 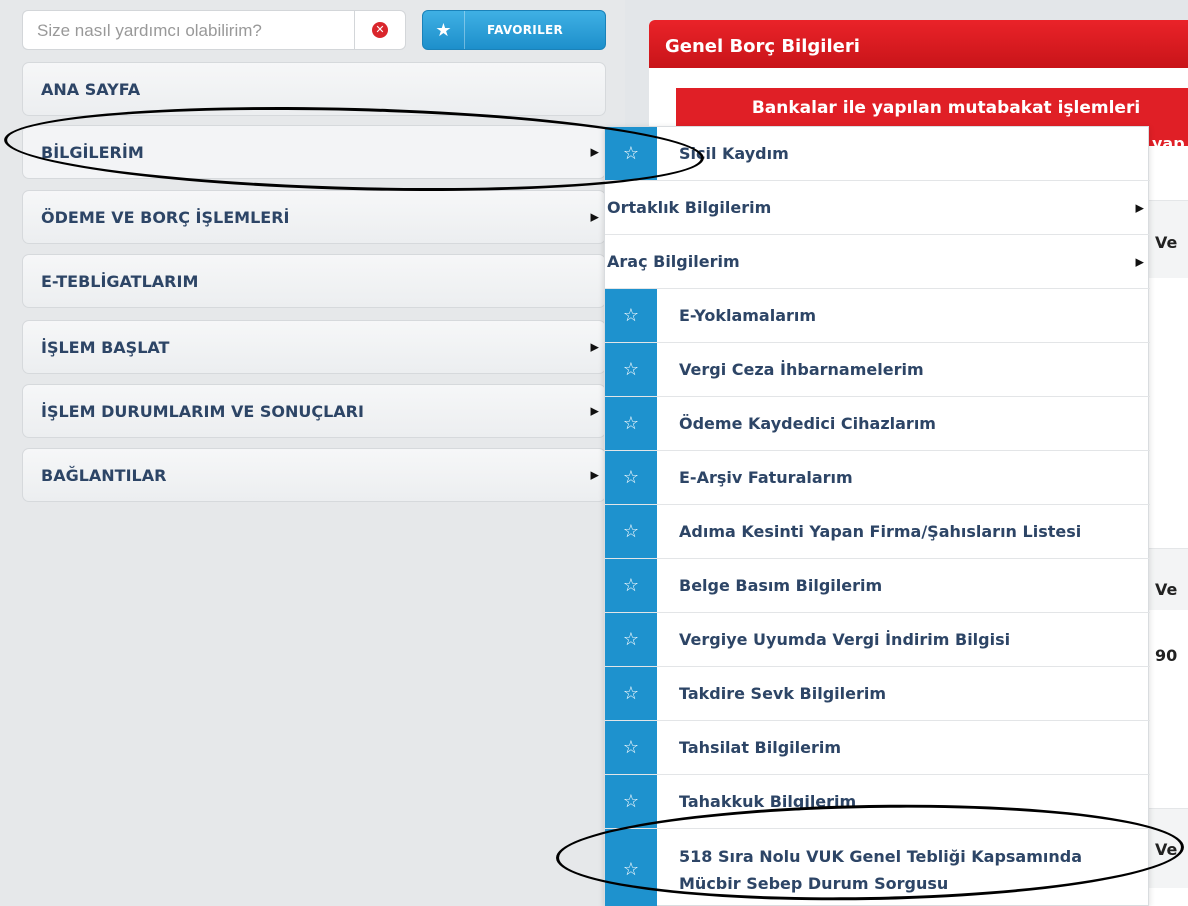 What do you see at coordinates (165, 217) in the screenshot?
I see `sidebar-item-label: ÖDEME VE BORÇ İŞLEMLERİ` at bounding box center [165, 217].